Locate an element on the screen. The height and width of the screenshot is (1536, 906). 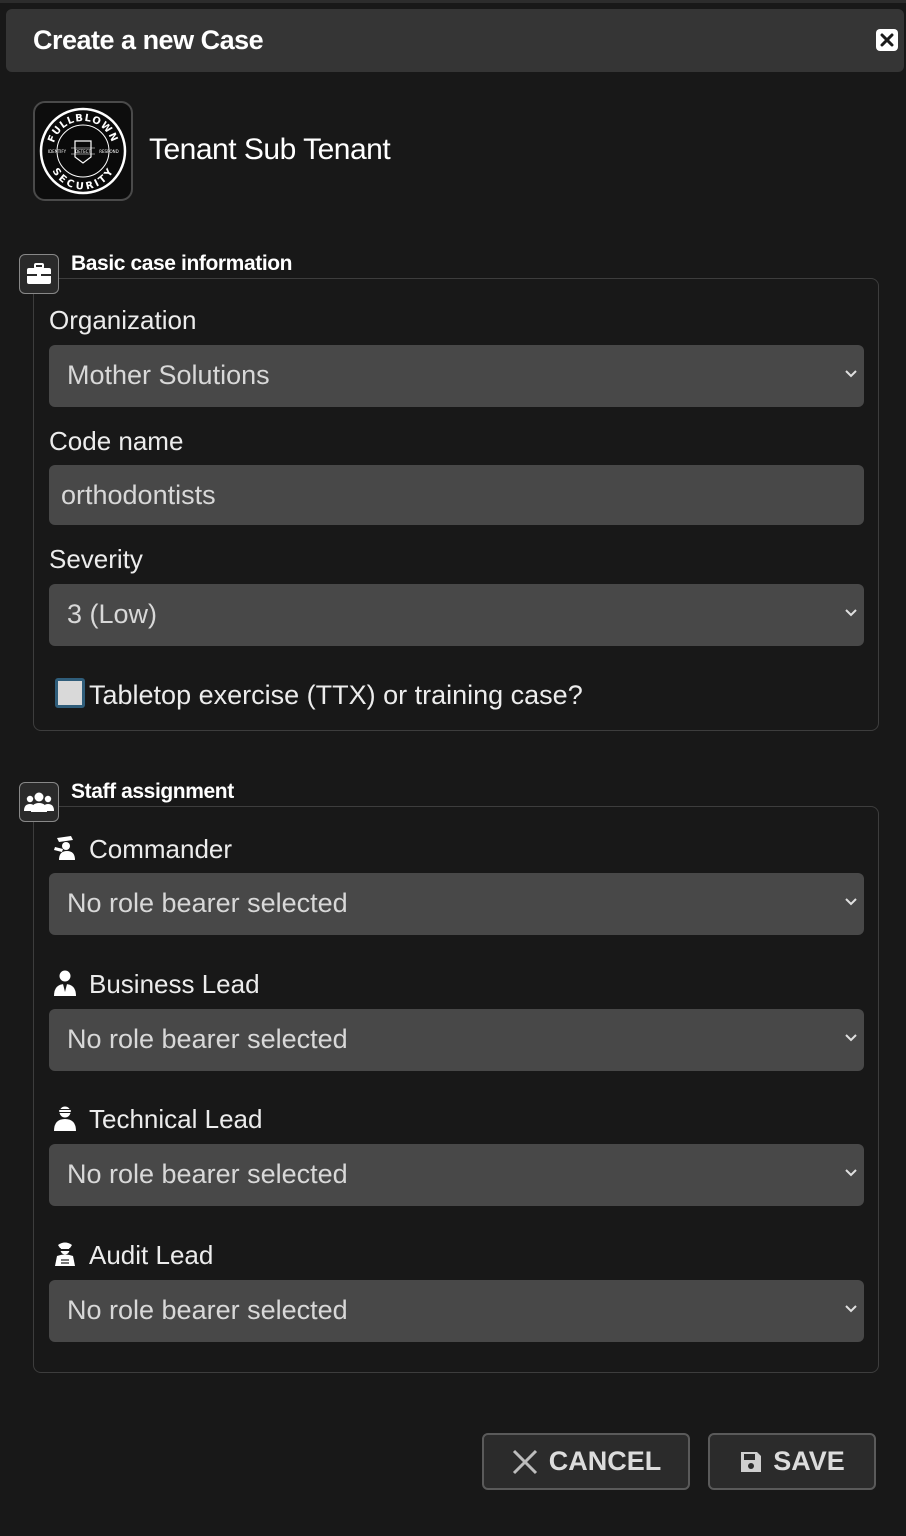
logo-middle-text: DETECT is located at coordinates (83, 151).